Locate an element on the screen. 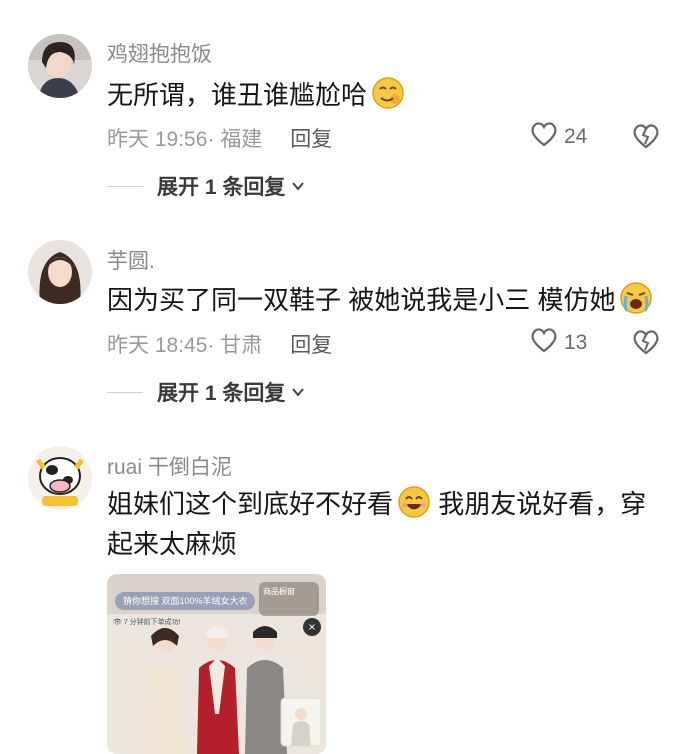 The width and height of the screenshot is (690, 754). attached-image: 猜你想搜 双面100%羊绒女大衣 商品橱窗 👁 7 分钟前下单成功! × is located at coordinates (216, 664).